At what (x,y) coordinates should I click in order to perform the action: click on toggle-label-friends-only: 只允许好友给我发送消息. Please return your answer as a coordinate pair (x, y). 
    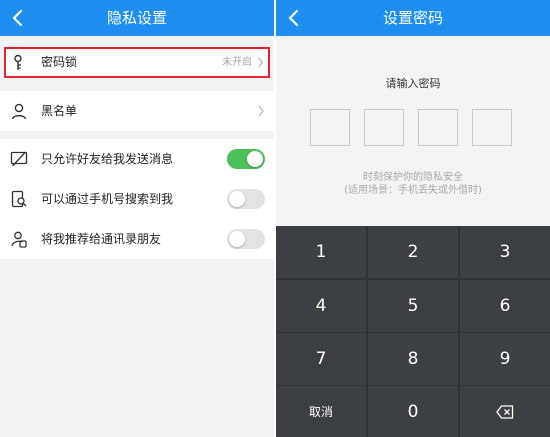
    Looking at the image, I should click on (107, 159).